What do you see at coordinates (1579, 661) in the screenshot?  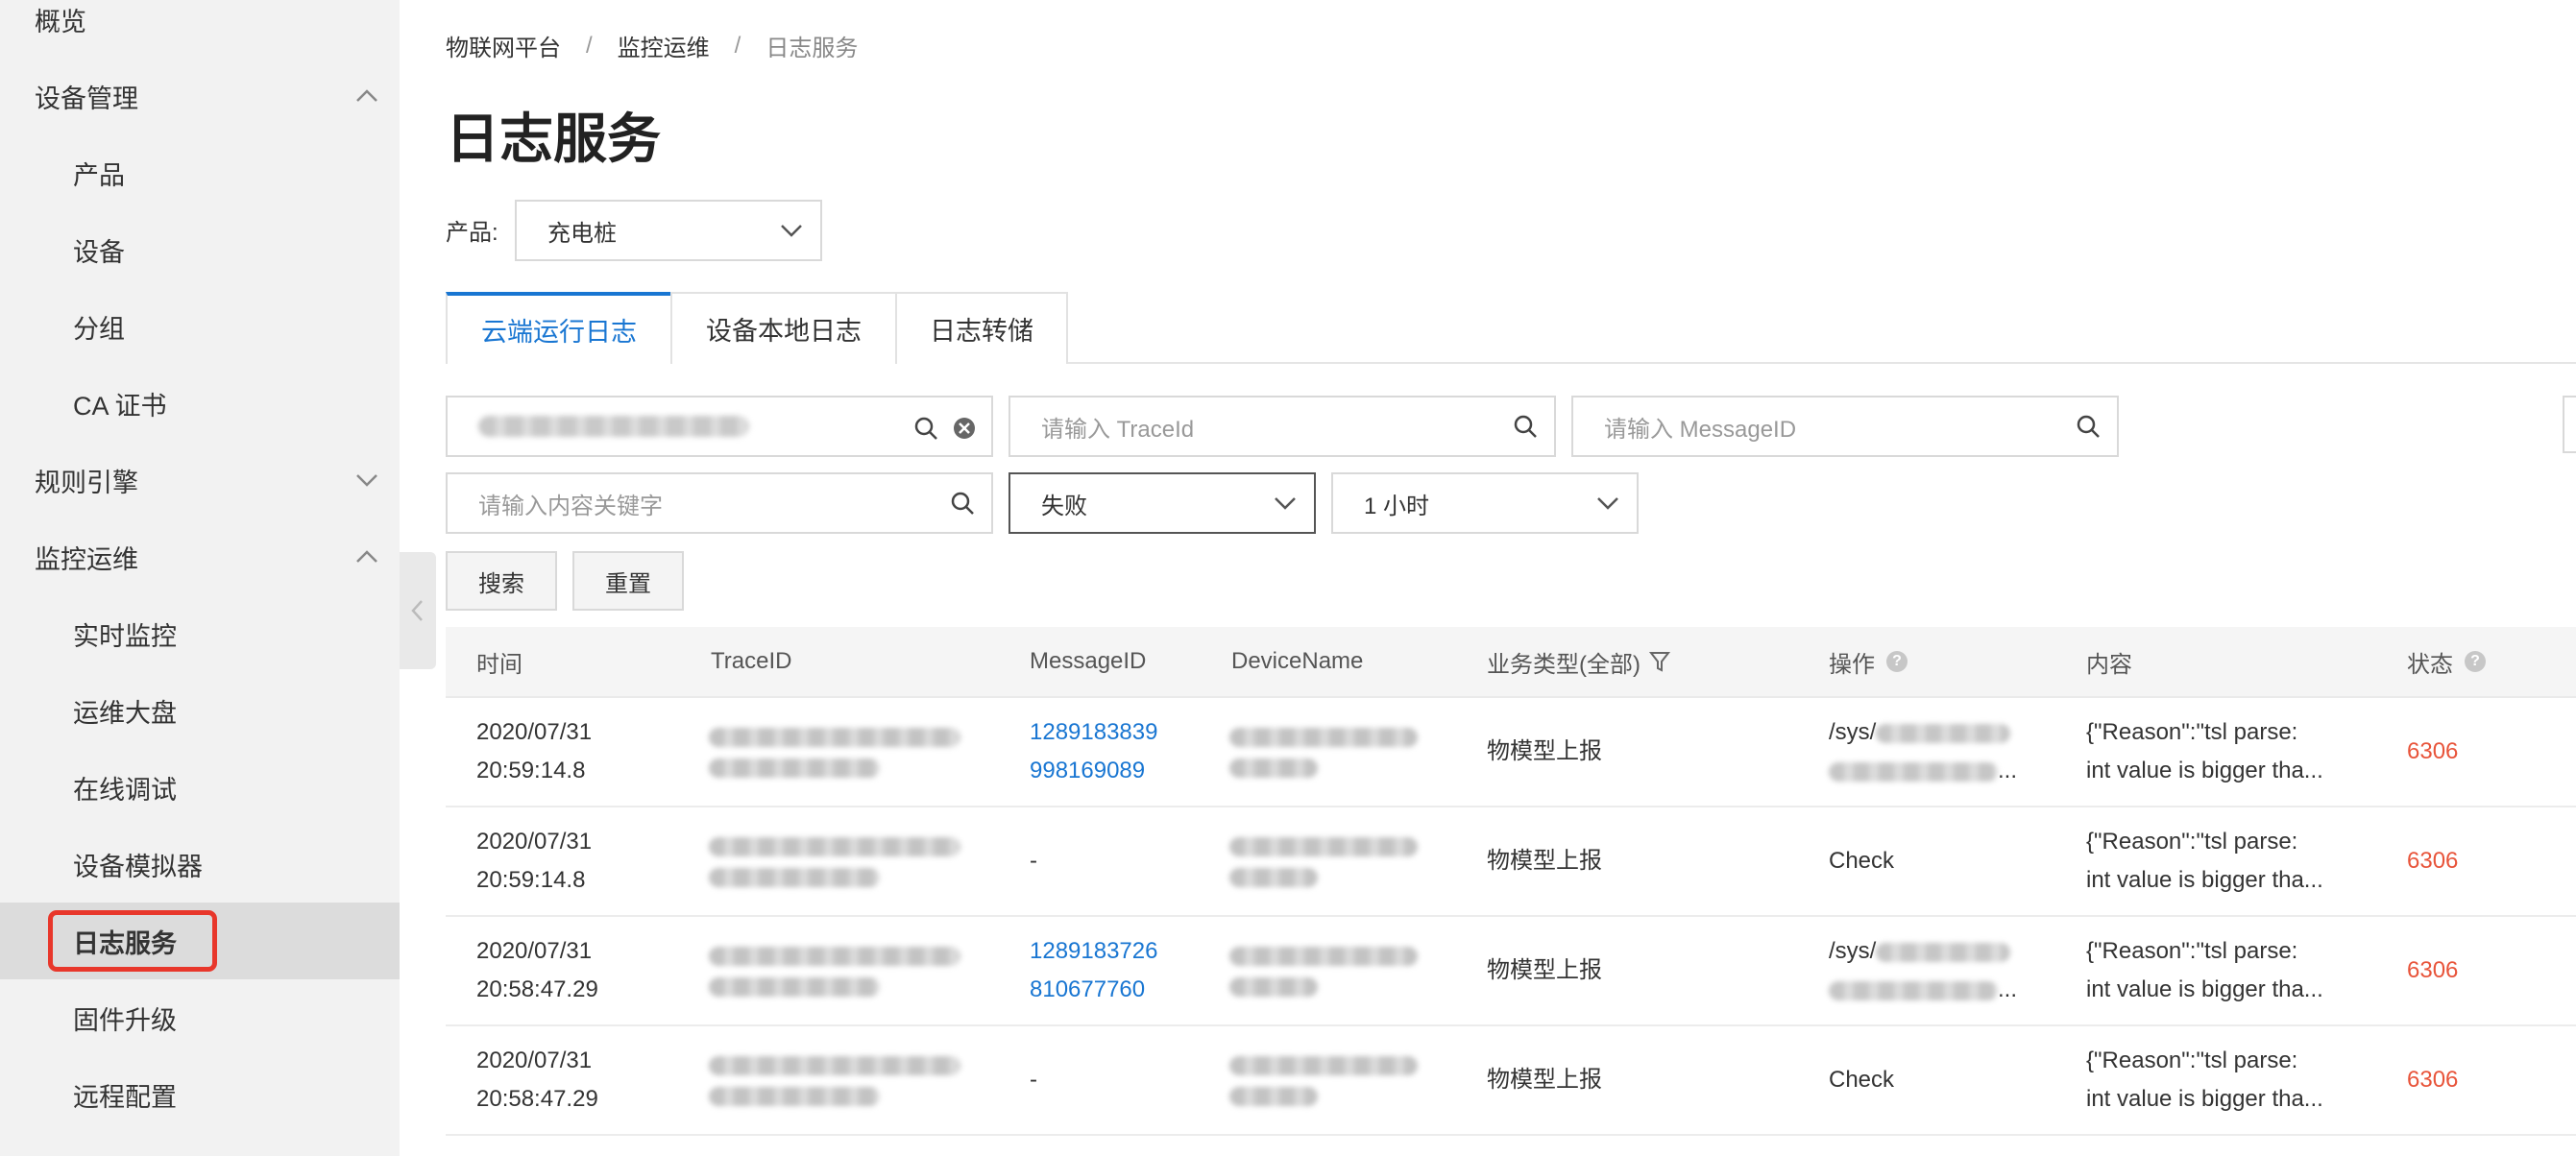 I see `column-header-biz-type: 业务类型(全部)` at bounding box center [1579, 661].